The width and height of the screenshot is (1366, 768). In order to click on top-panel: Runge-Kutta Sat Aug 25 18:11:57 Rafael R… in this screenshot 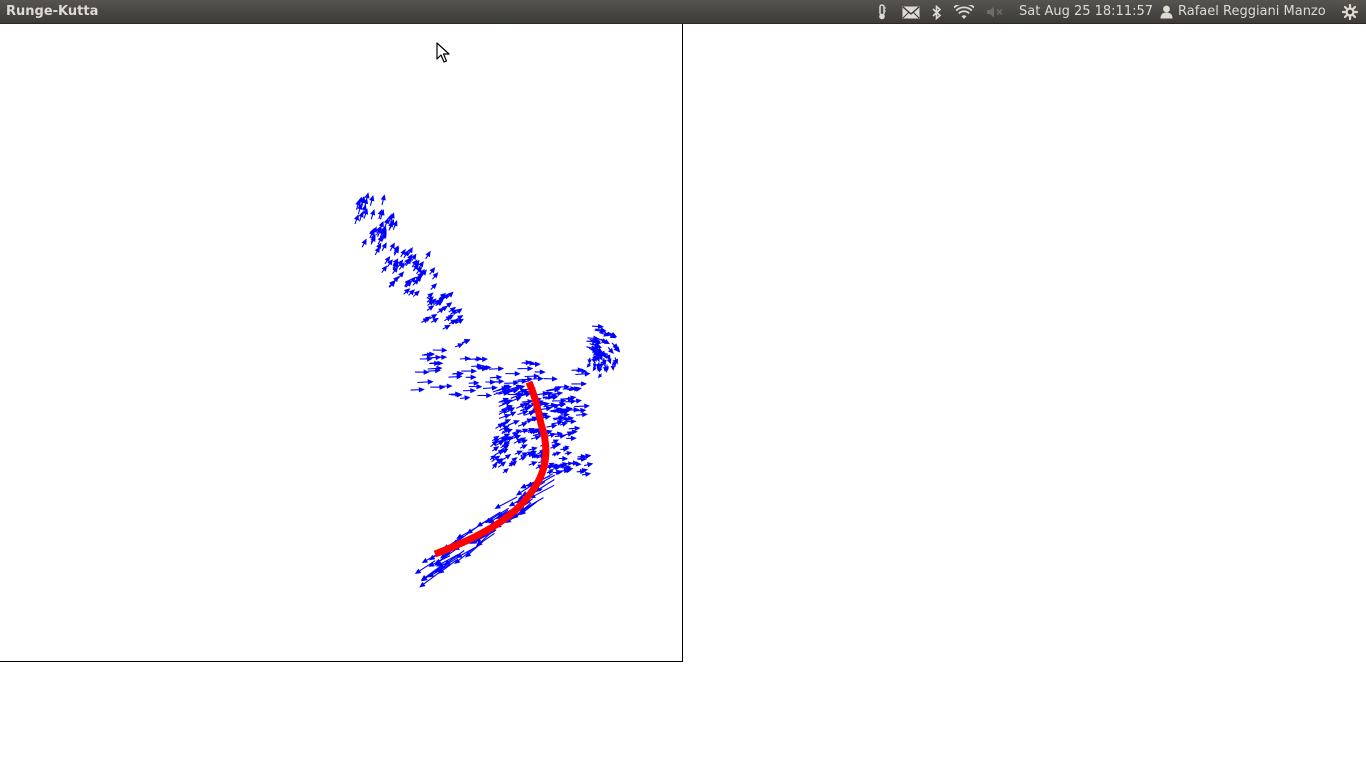, I will do `click(683, 12)`.